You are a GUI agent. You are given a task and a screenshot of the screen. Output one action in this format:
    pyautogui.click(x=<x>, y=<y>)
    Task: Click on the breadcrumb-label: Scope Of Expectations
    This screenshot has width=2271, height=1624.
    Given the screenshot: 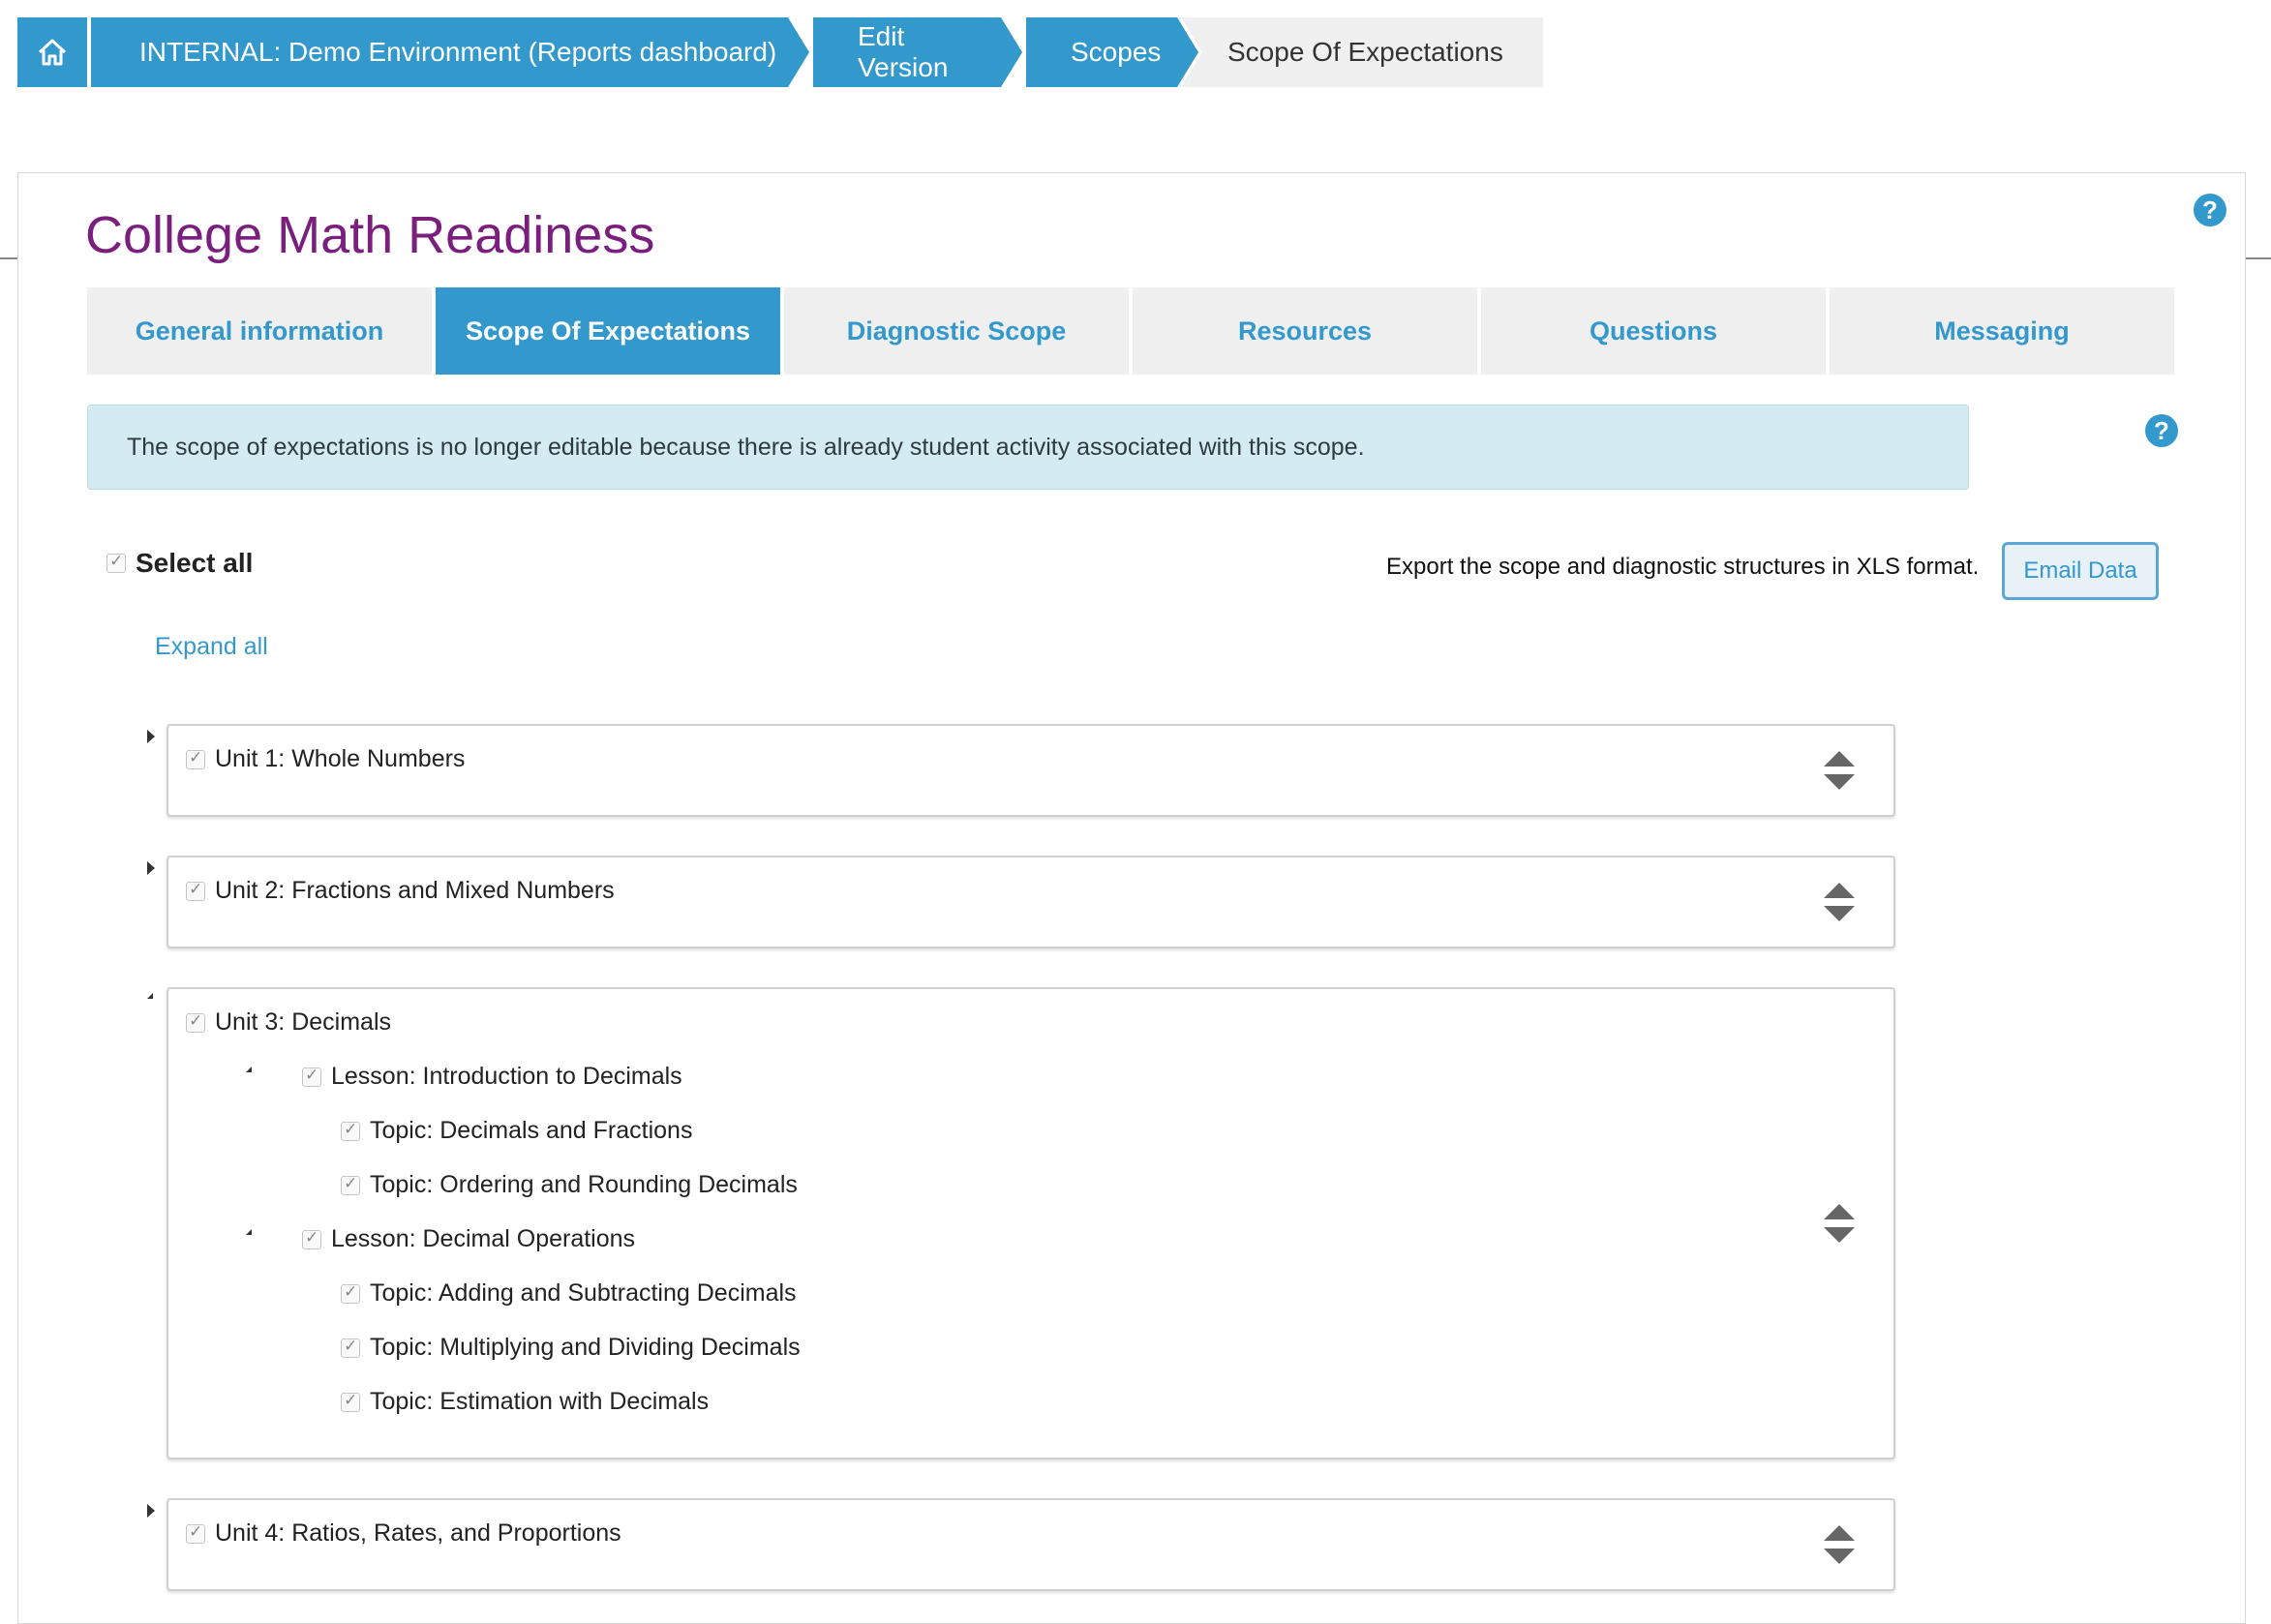 What is the action you would take?
    pyautogui.click(x=1365, y=52)
    